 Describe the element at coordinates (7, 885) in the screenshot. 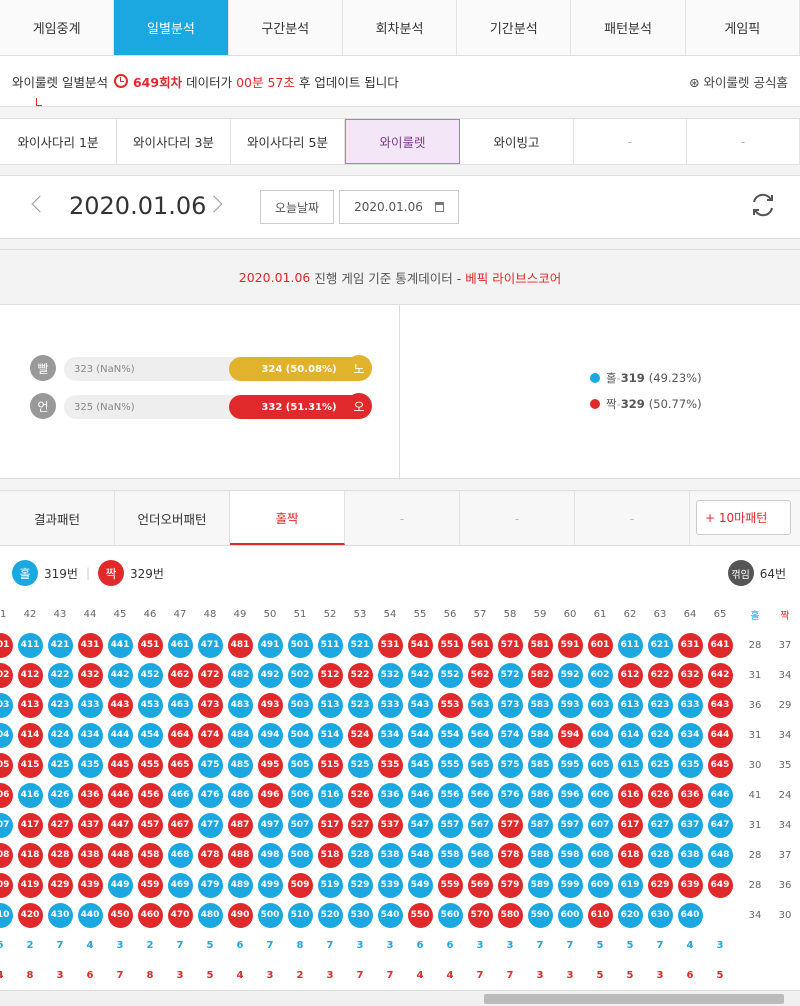

I see `grid-cell: 409` at that location.